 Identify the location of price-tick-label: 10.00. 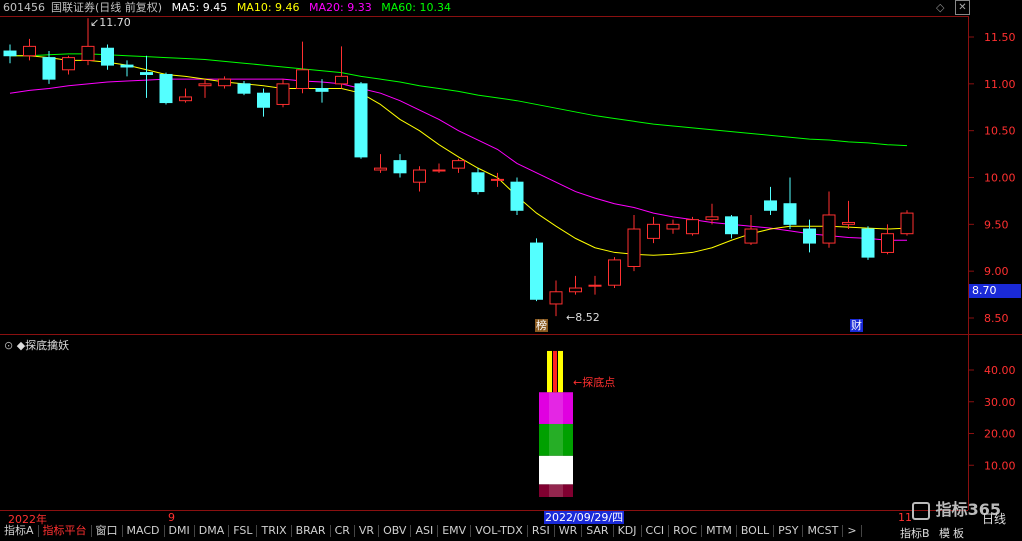
(1000, 178).